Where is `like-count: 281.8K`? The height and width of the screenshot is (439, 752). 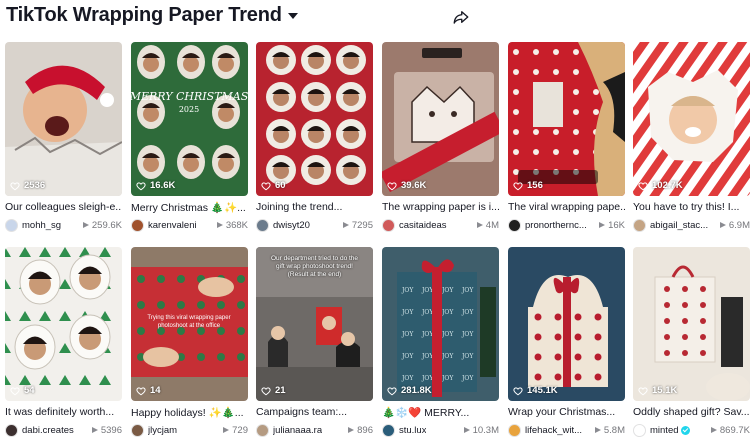 like-count: 281.8K is located at coordinates (409, 390).